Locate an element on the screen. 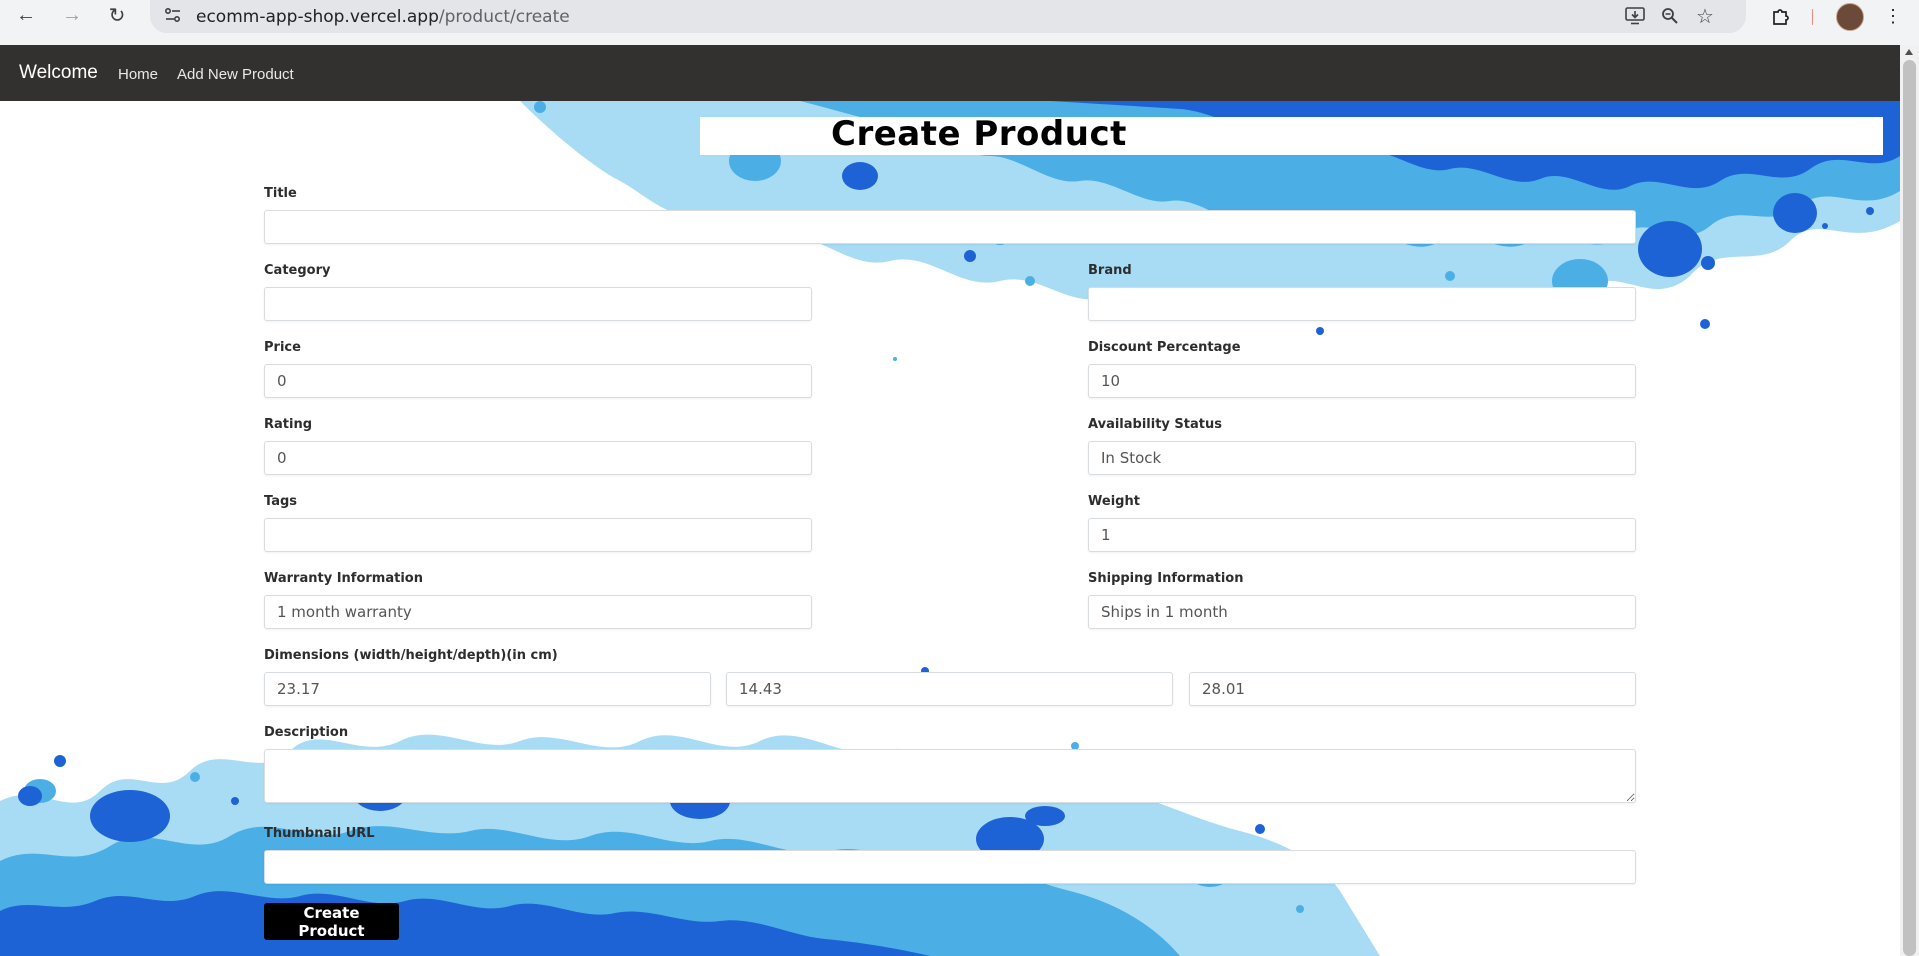 Image resolution: width=1919 pixels, height=956 pixels. nav-link-add-new-product: Add New Product is located at coordinates (235, 74).